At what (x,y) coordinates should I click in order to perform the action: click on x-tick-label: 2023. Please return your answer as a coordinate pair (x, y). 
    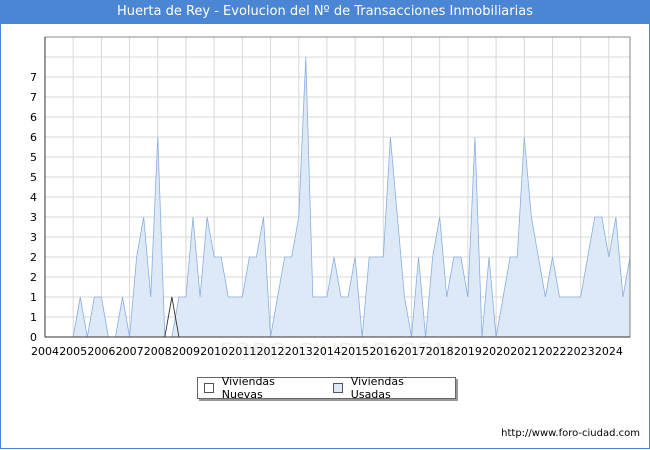
    Looking at the image, I should click on (581, 351).